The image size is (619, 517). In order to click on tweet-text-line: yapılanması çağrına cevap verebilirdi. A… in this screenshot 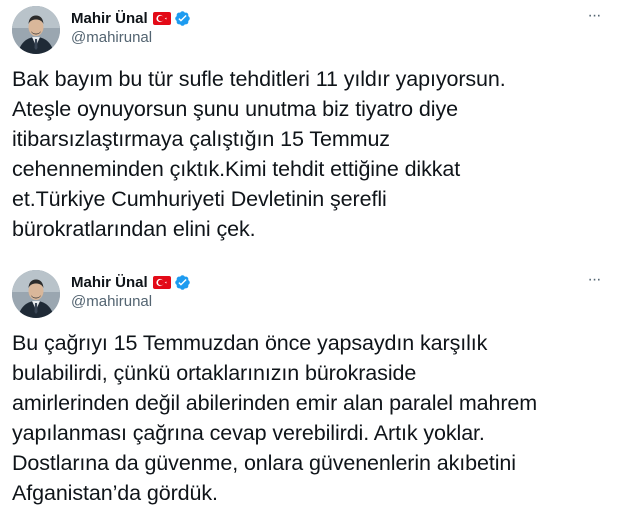, I will do `click(248, 433)`.